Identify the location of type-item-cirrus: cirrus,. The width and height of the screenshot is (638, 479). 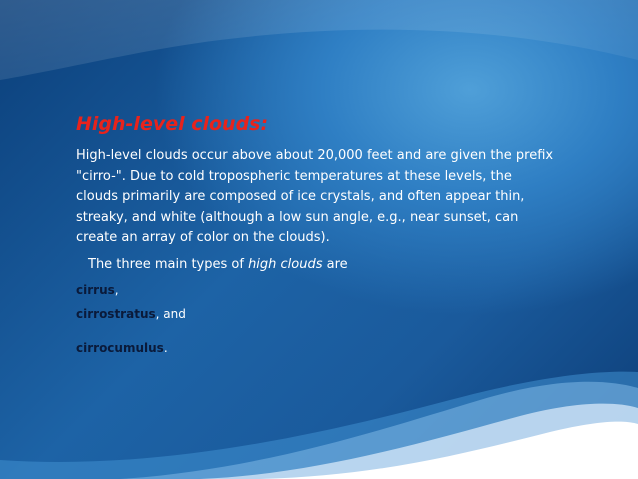
(316, 290).